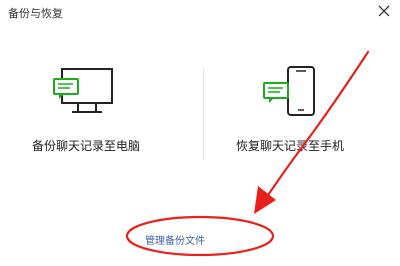 Image resolution: width=400 pixels, height=266 pixels. Describe the element at coordinates (289, 91) in the screenshot. I see `phone-chat-icon` at that location.